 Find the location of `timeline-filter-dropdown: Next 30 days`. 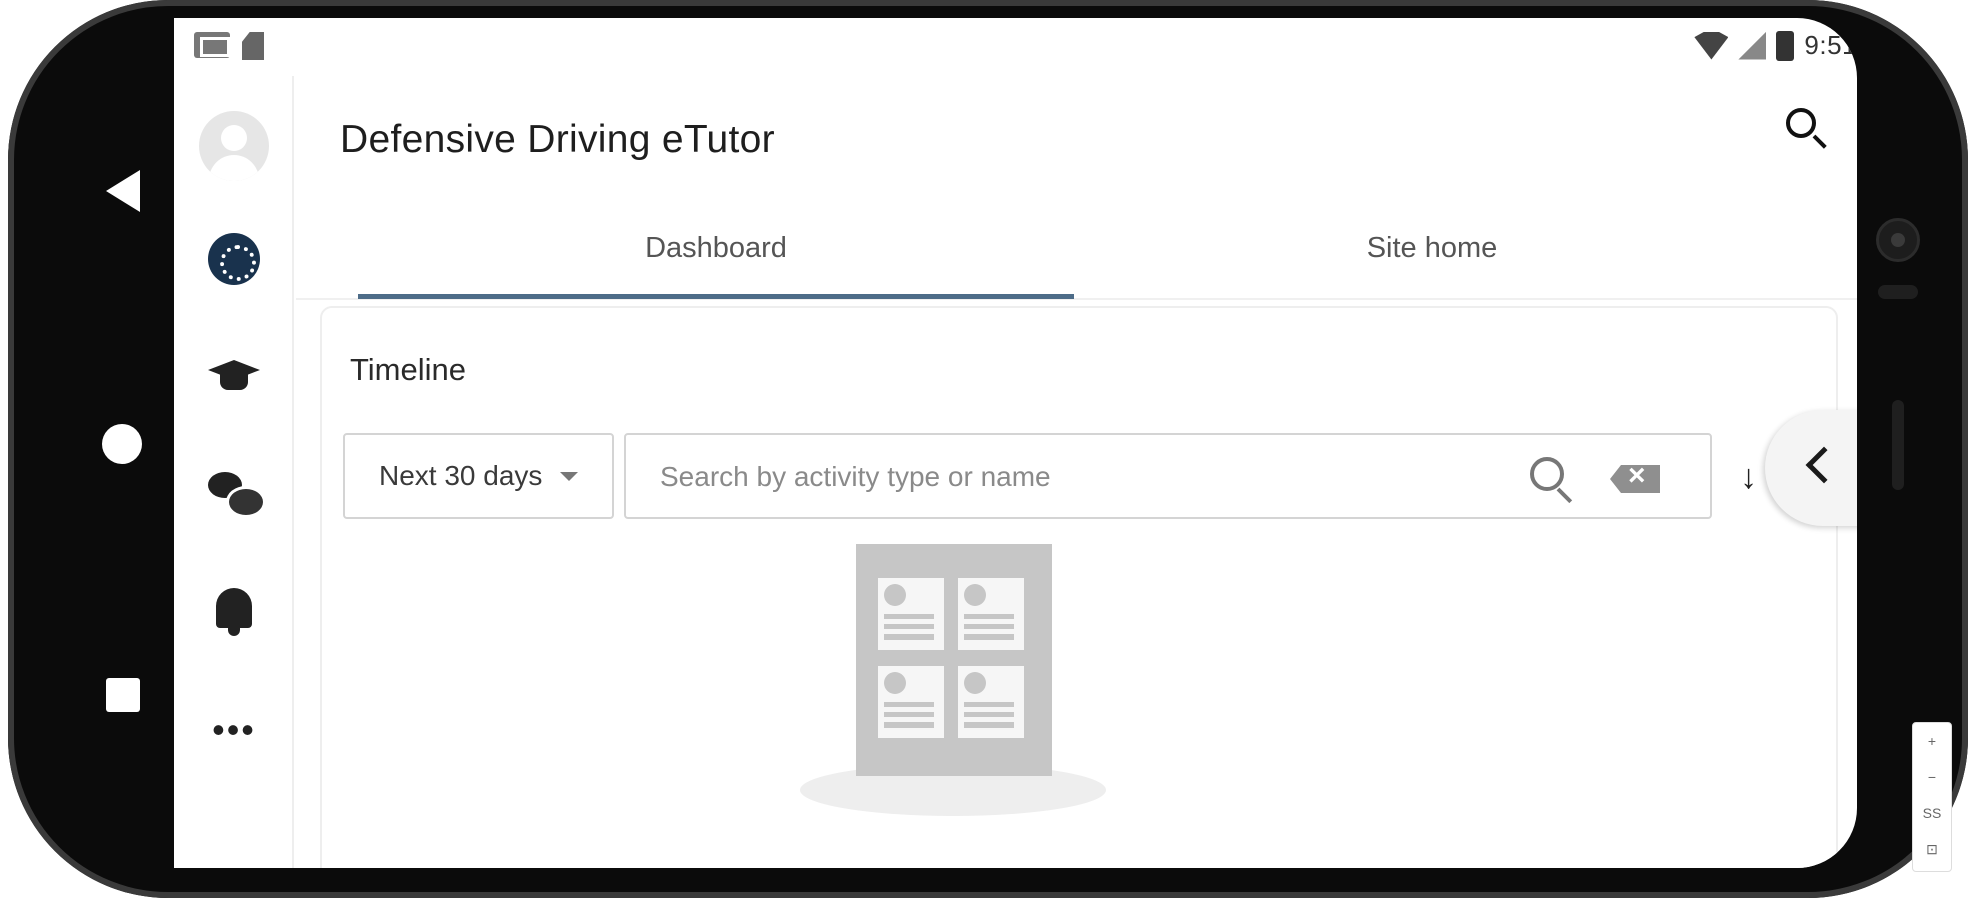

timeline-filter-dropdown: Next 30 days is located at coordinates (478, 476).